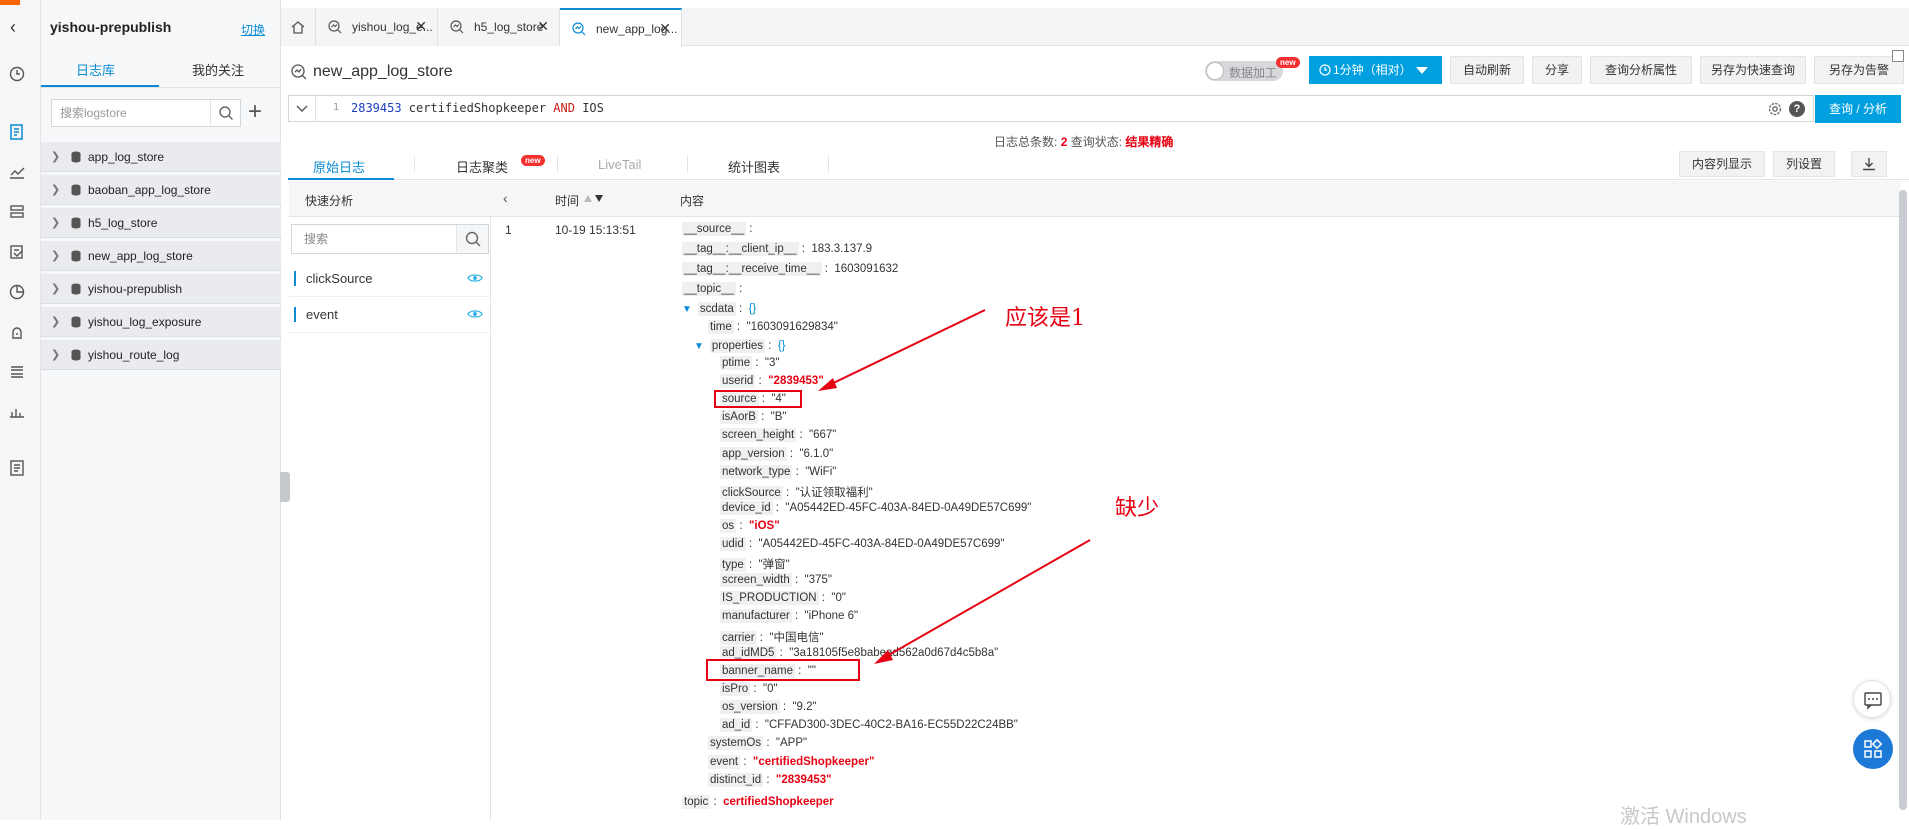  Describe the element at coordinates (736, 725) in the screenshot. I see `field-key: ad_id` at that location.